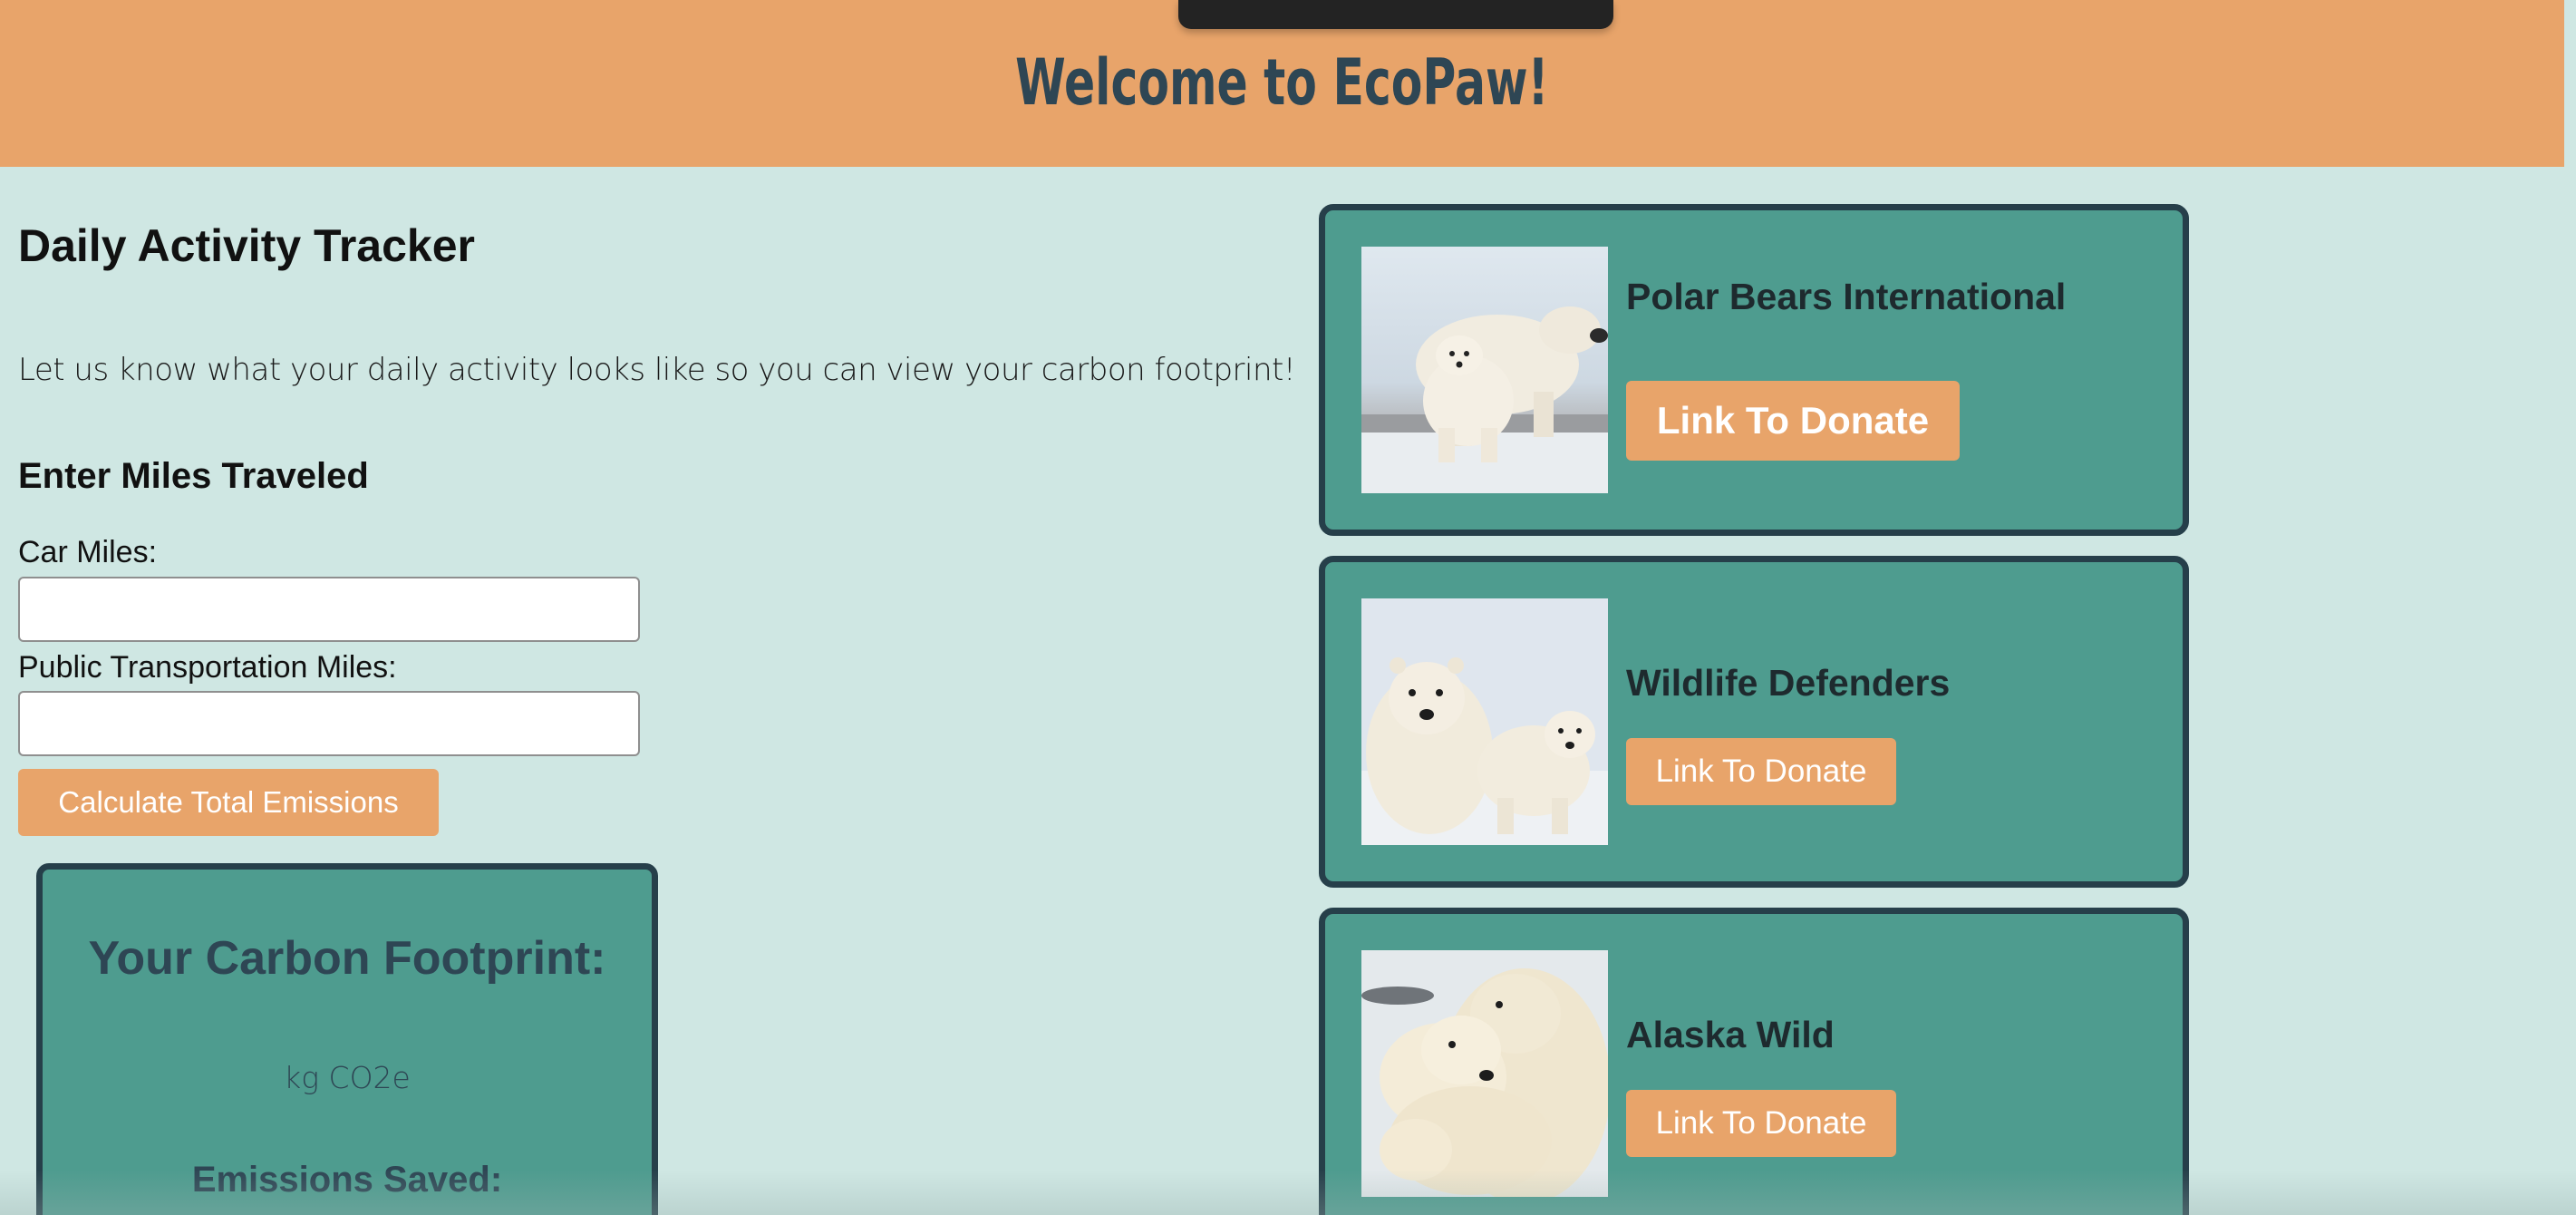 Image resolution: width=2576 pixels, height=1215 pixels. Describe the element at coordinates (1754, 1061) in the screenshot. I see `donation-card-alaska-wild: Alaska Wild Link To Donate` at that location.